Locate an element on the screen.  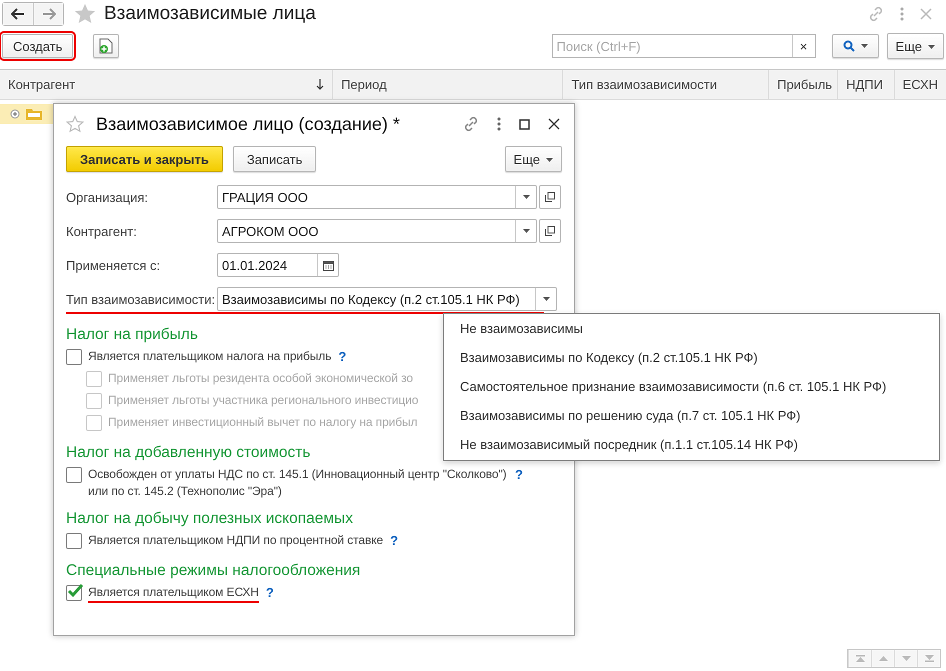
section-title: Налог на добычу полезных ископаемых is located at coordinates (209, 519).